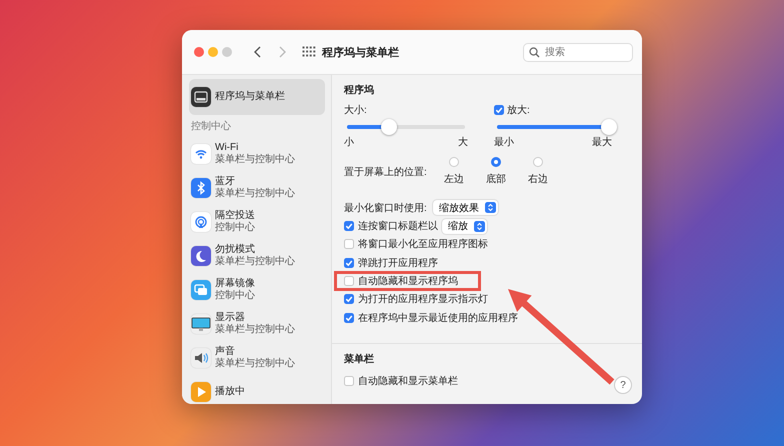 This screenshot has height=446, width=784. What do you see at coordinates (199, 52) in the screenshot?
I see `close-button` at bounding box center [199, 52].